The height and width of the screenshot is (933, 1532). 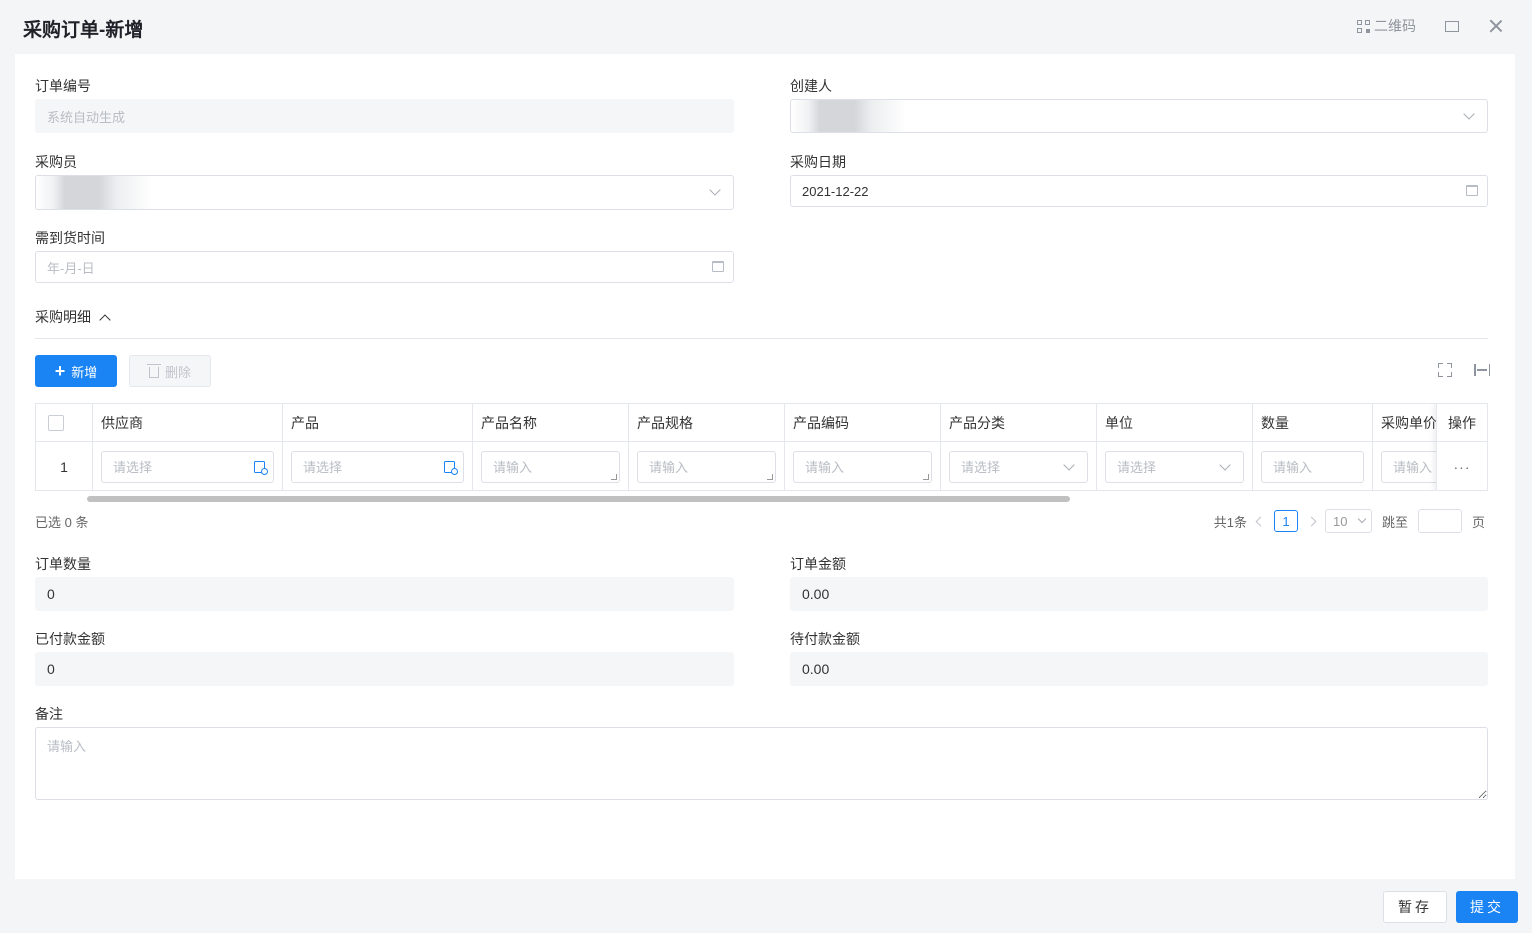 I want to click on product-cell: 请选择, so click(x=378, y=466).